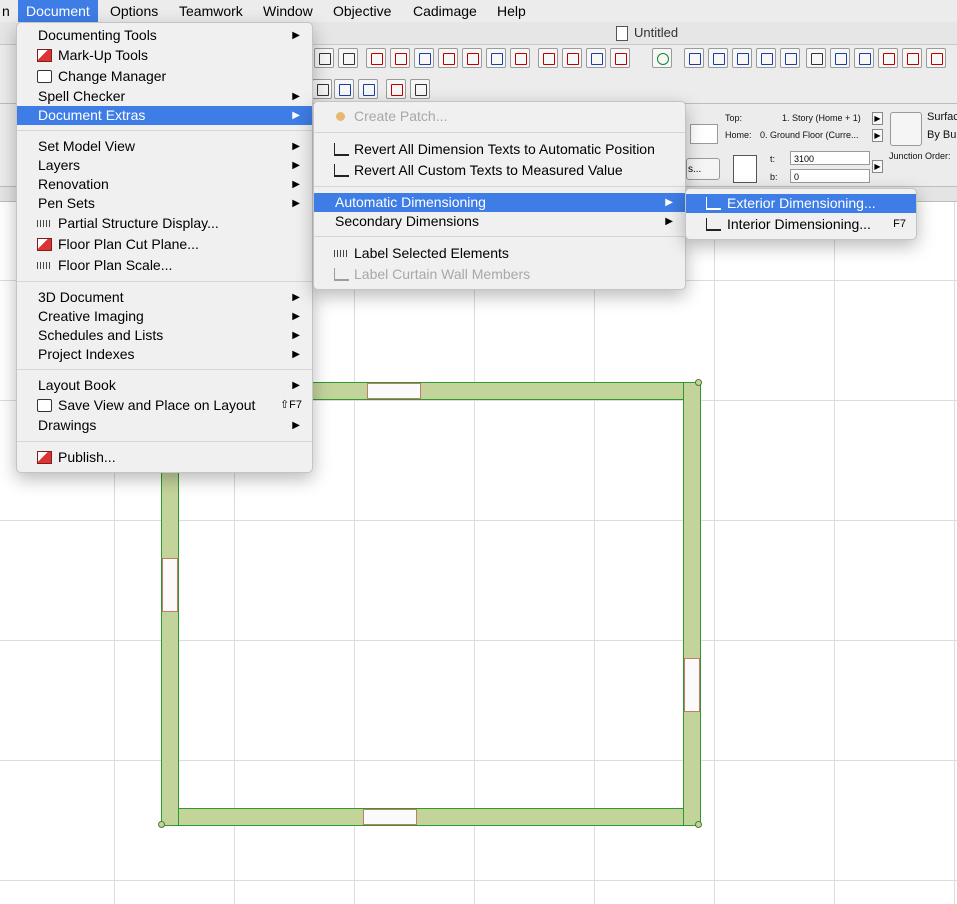  What do you see at coordinates (499, 274) in the screenshot?
I see `menu-item-label-curtain-wall-members: Label Curtain Wall Members` at bounding box center [499, 274].